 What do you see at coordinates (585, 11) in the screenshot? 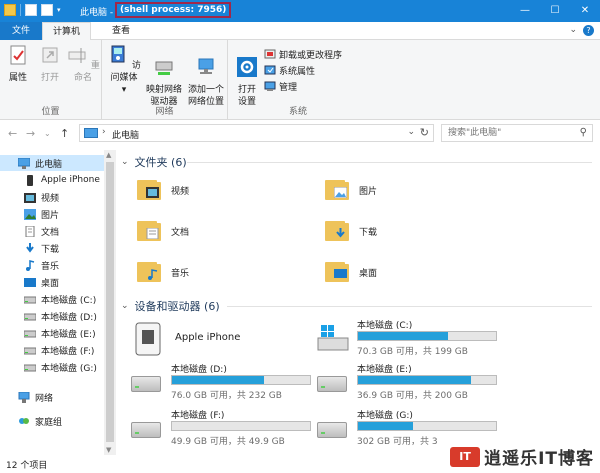
I see `close-button: ✕` at bounding box center [585, 11].